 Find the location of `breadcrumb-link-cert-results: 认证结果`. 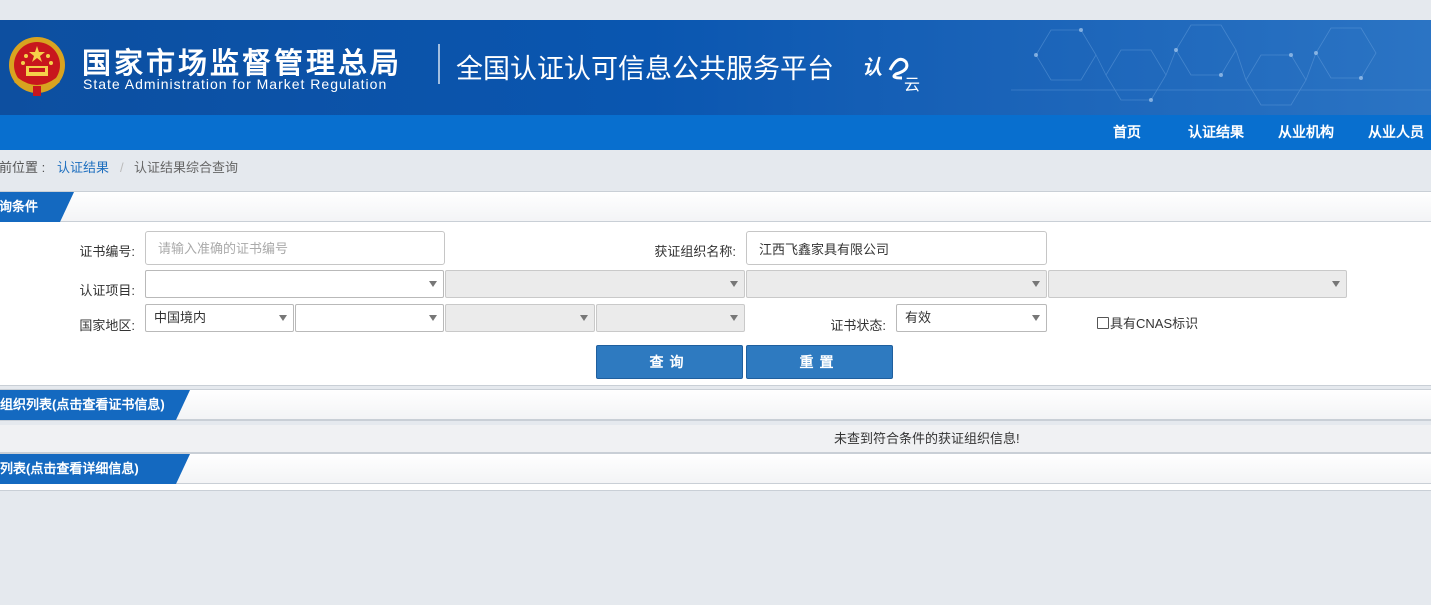

breadcrumb-link-cert-results: 认证结果 is located at coordinates (83, 168).